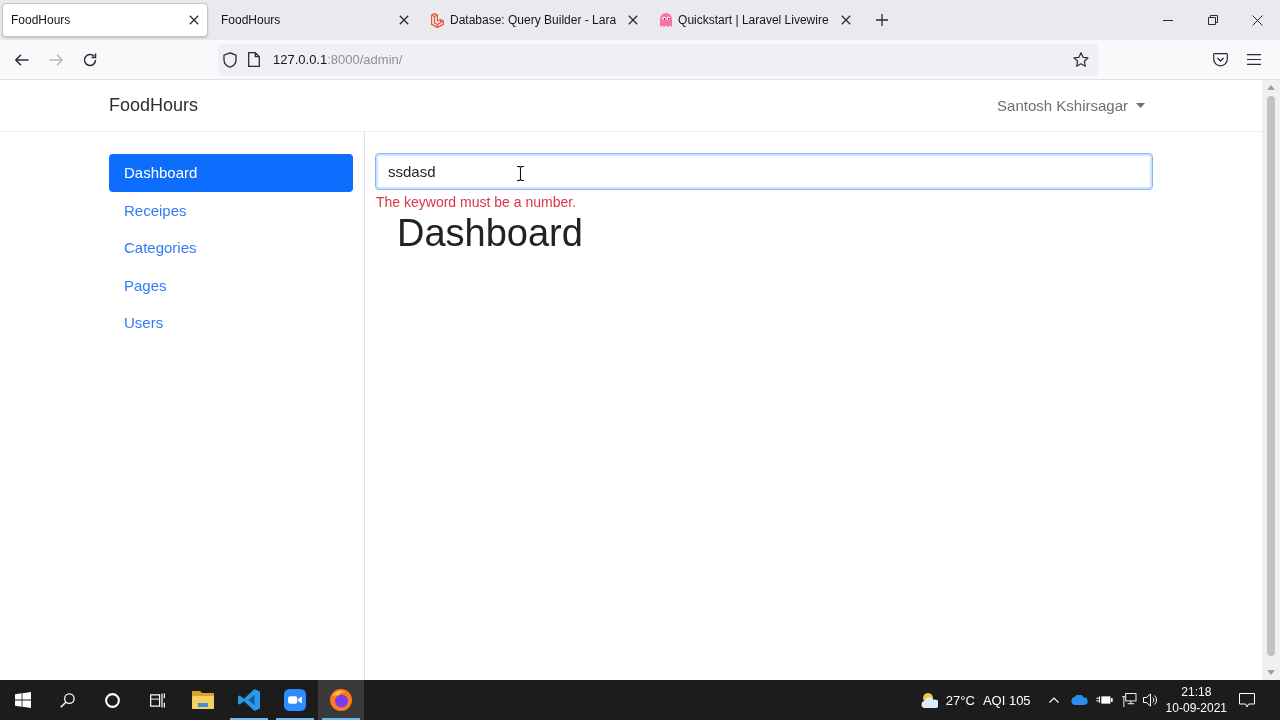 The height and width of the screenshot is (720, 1280). I want to click on address-field: 127.0.0.1:8000/admin/, so click(658, 59).